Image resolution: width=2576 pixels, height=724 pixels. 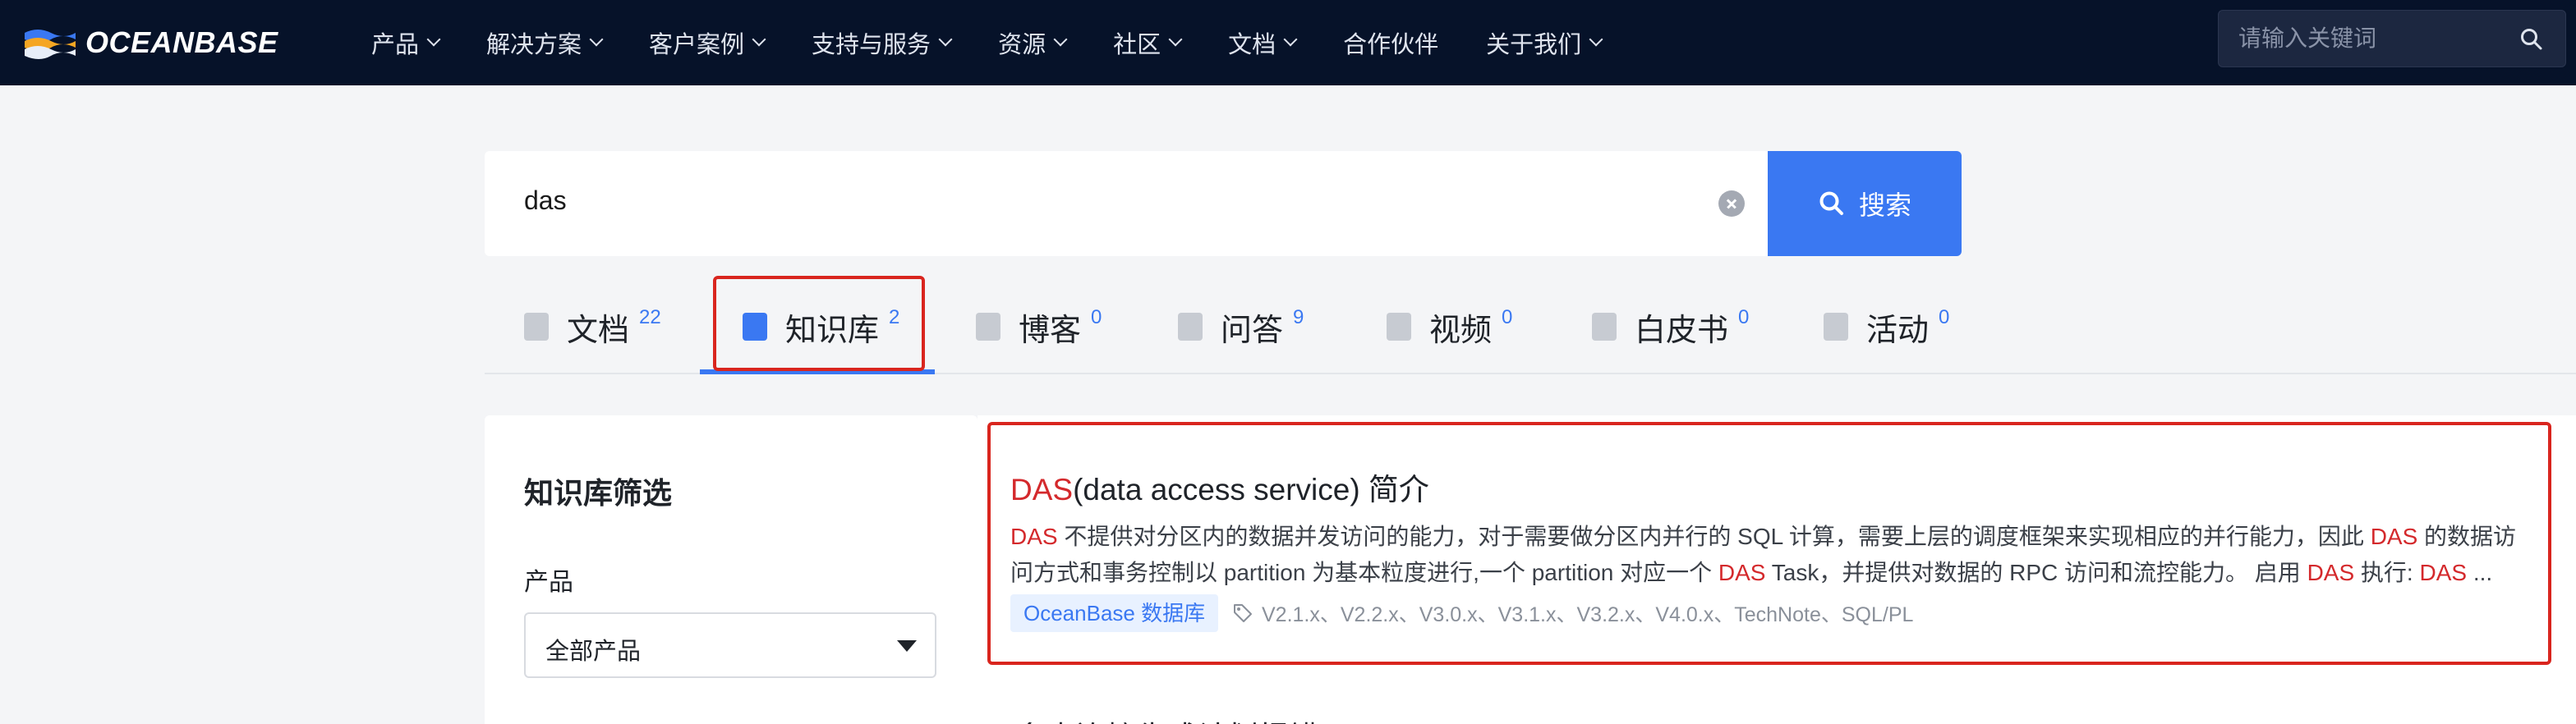 I want to click on tab-highlight-box, so click(x=819, y=323).